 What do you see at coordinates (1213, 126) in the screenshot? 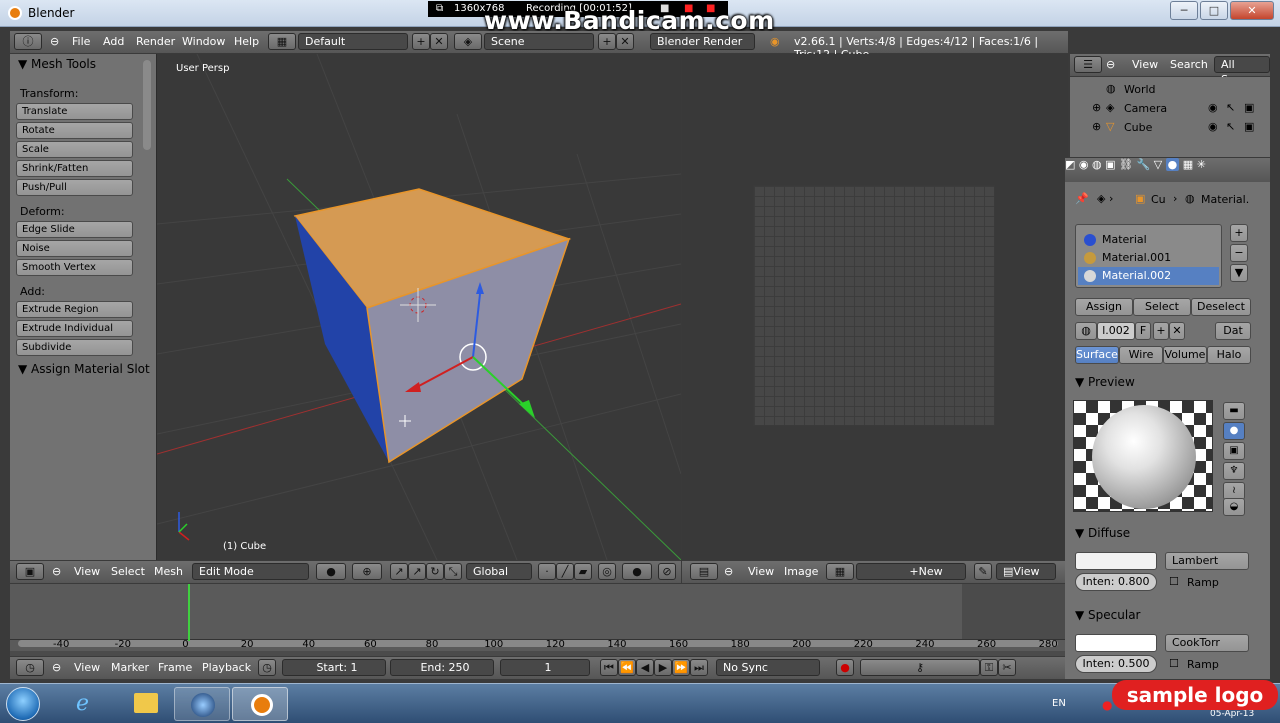
I see `visibility-eye-icon: ◉` at bounding box center [1213, 126].